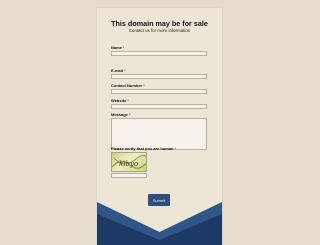 The height and width of the screenshot is (245, 320). I want to click on name-field, so click(159, 53).